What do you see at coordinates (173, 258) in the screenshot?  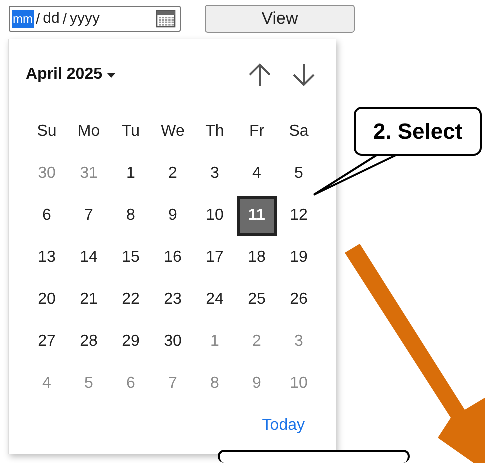 I see `calendar-day: 16` at bounding box center [173, 258].